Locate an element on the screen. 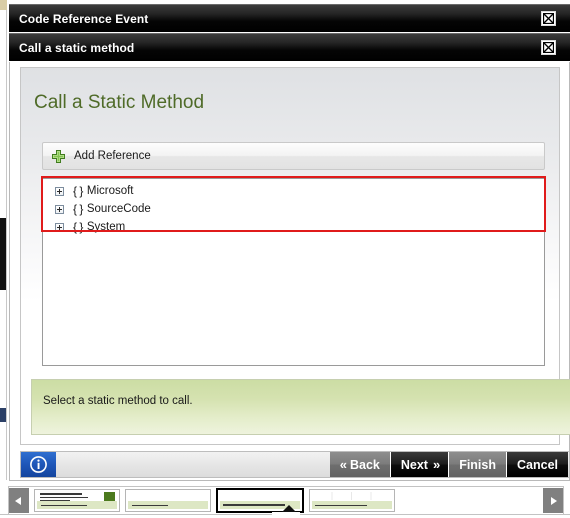  inner-dialog-titlebar: Call a static method is located at coordinates (289, 47).